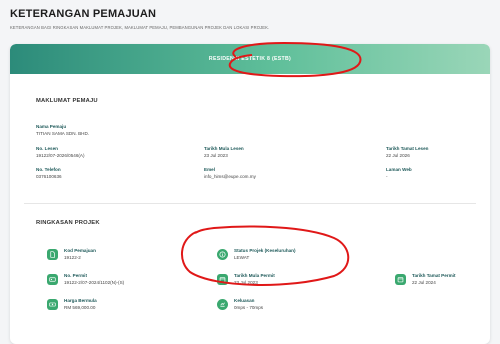 This screenshot has height=344, width=500. I want to click on license-end-label: Tarikh Tamat Lesen, so click(407, 148).